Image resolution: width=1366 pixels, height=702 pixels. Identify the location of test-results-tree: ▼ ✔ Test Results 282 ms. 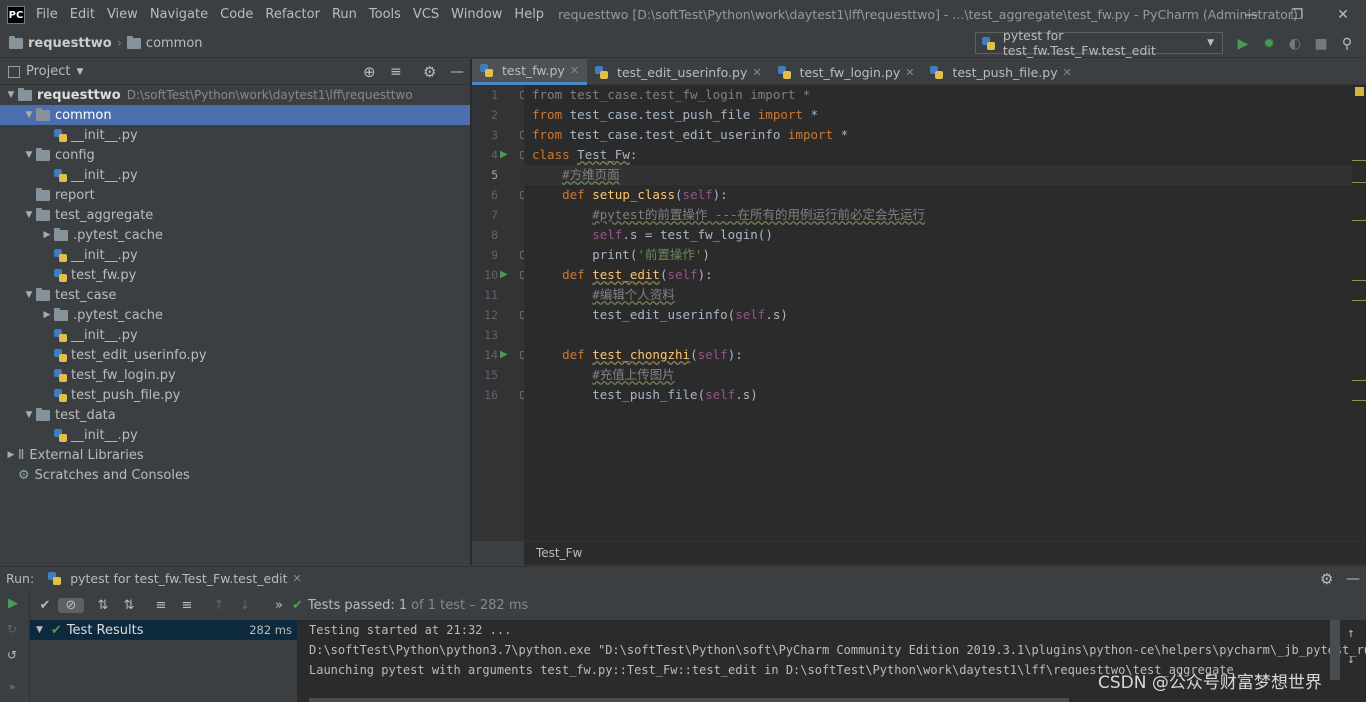
(163, 661).